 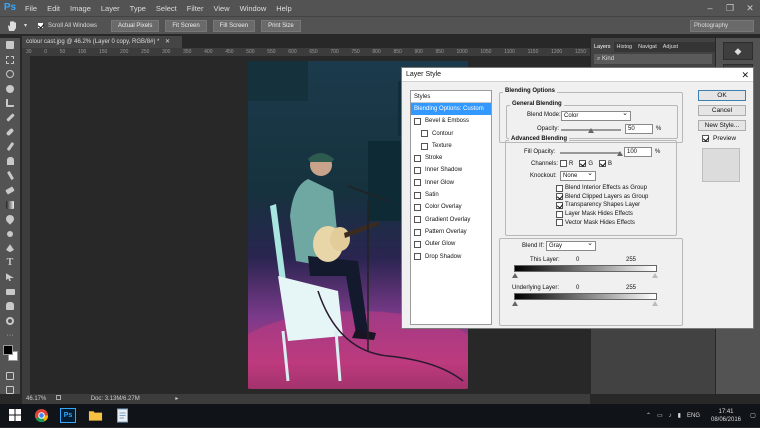 I want to click on eraser-tool-icon, so click(x=10, y=190).